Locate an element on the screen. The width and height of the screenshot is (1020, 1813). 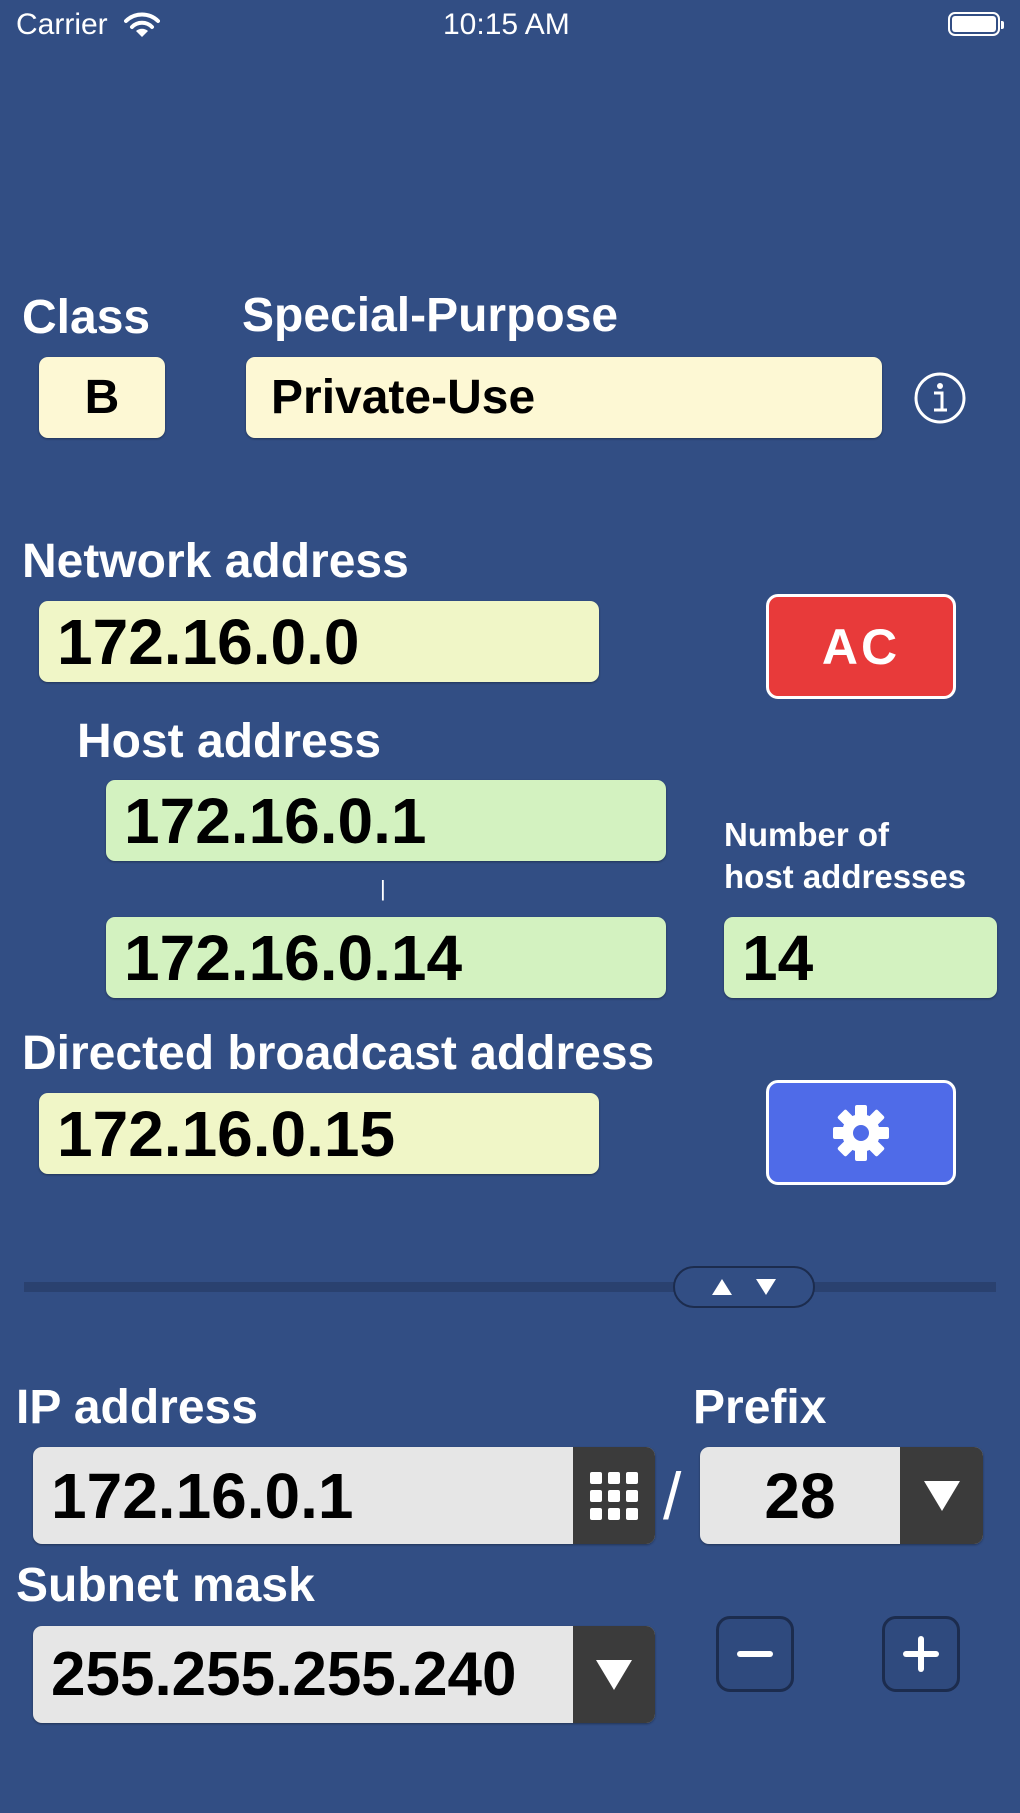
clear-button-label: AC is located at coordinates (861, 646).